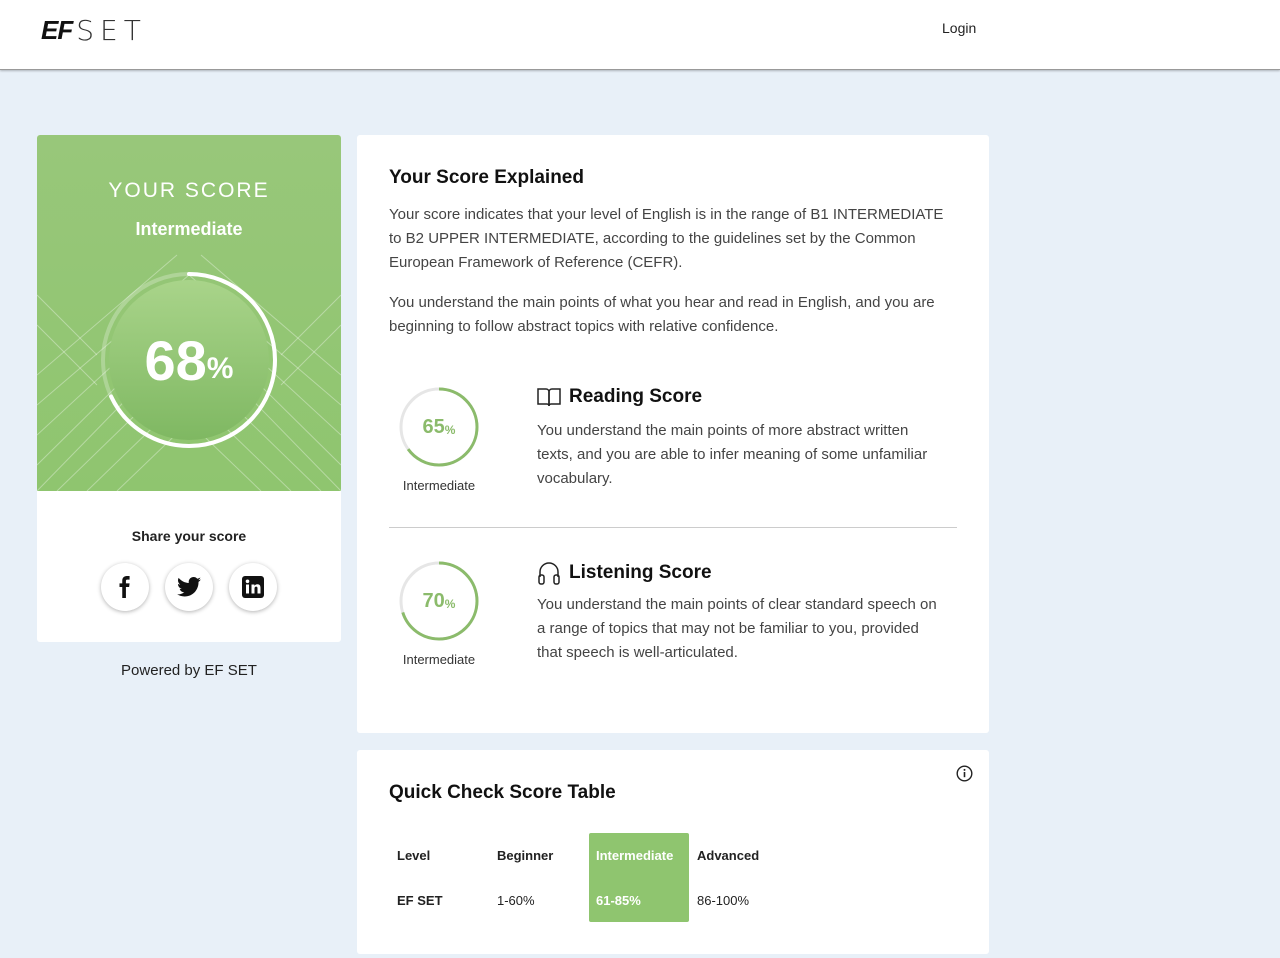 The image size is (1280, 958). What do you see at coordinates (439, 485) in the screenshot?
I see `reading-level-label: Intermediate` at bounding box center [439, 485].